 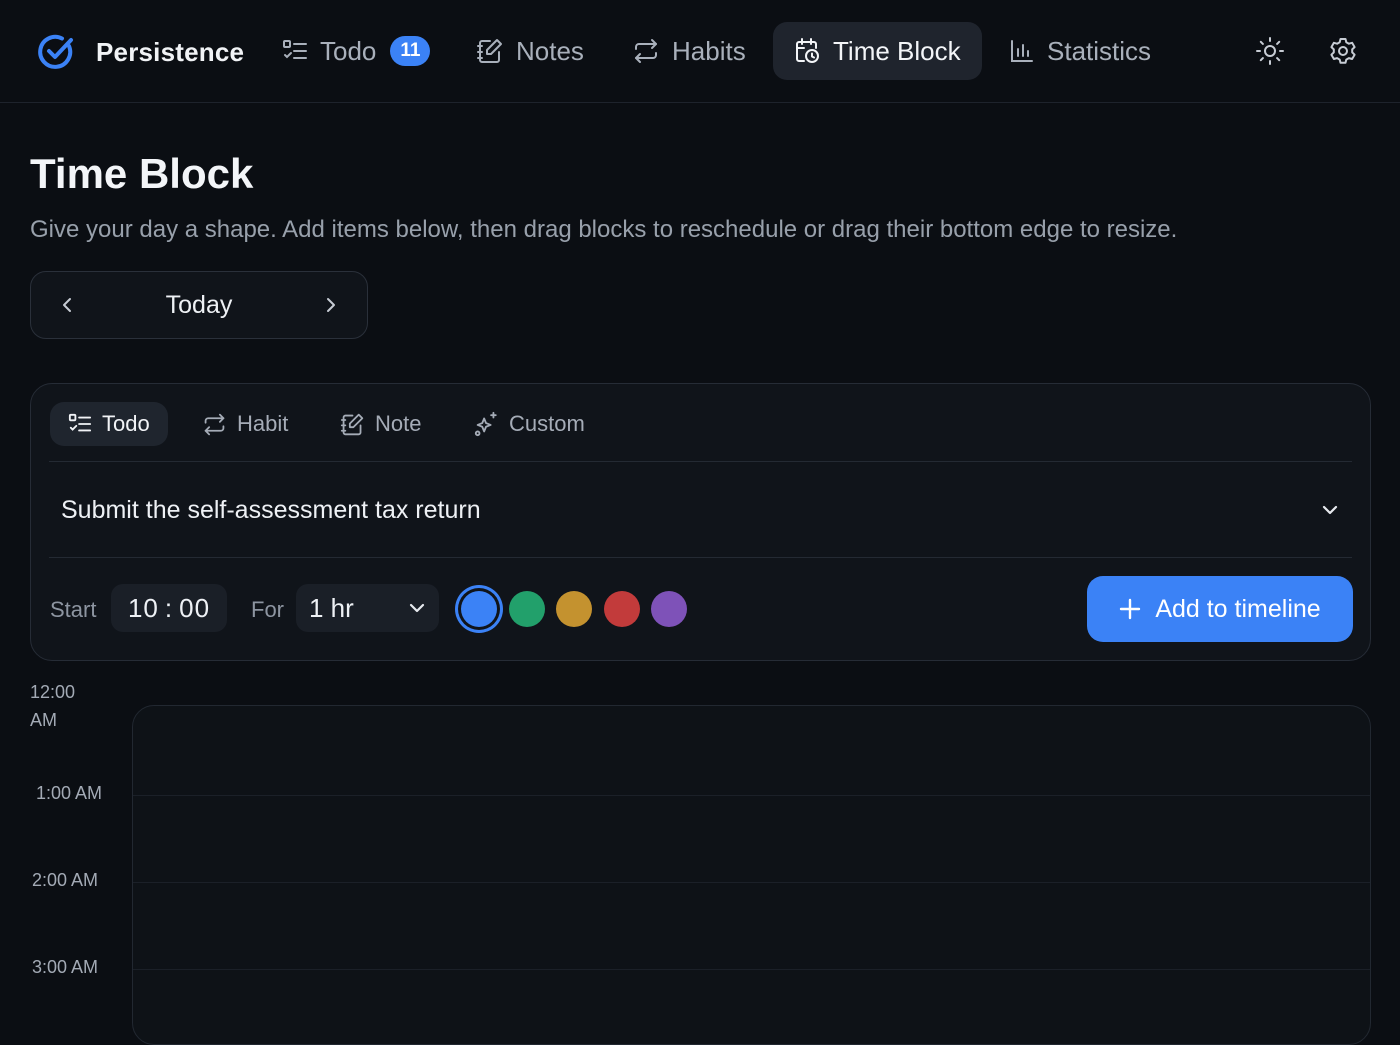 What do you see at coordinates (267, 609) in the screenshot?
I see `for-label: For` at bounding box center [267, 609].